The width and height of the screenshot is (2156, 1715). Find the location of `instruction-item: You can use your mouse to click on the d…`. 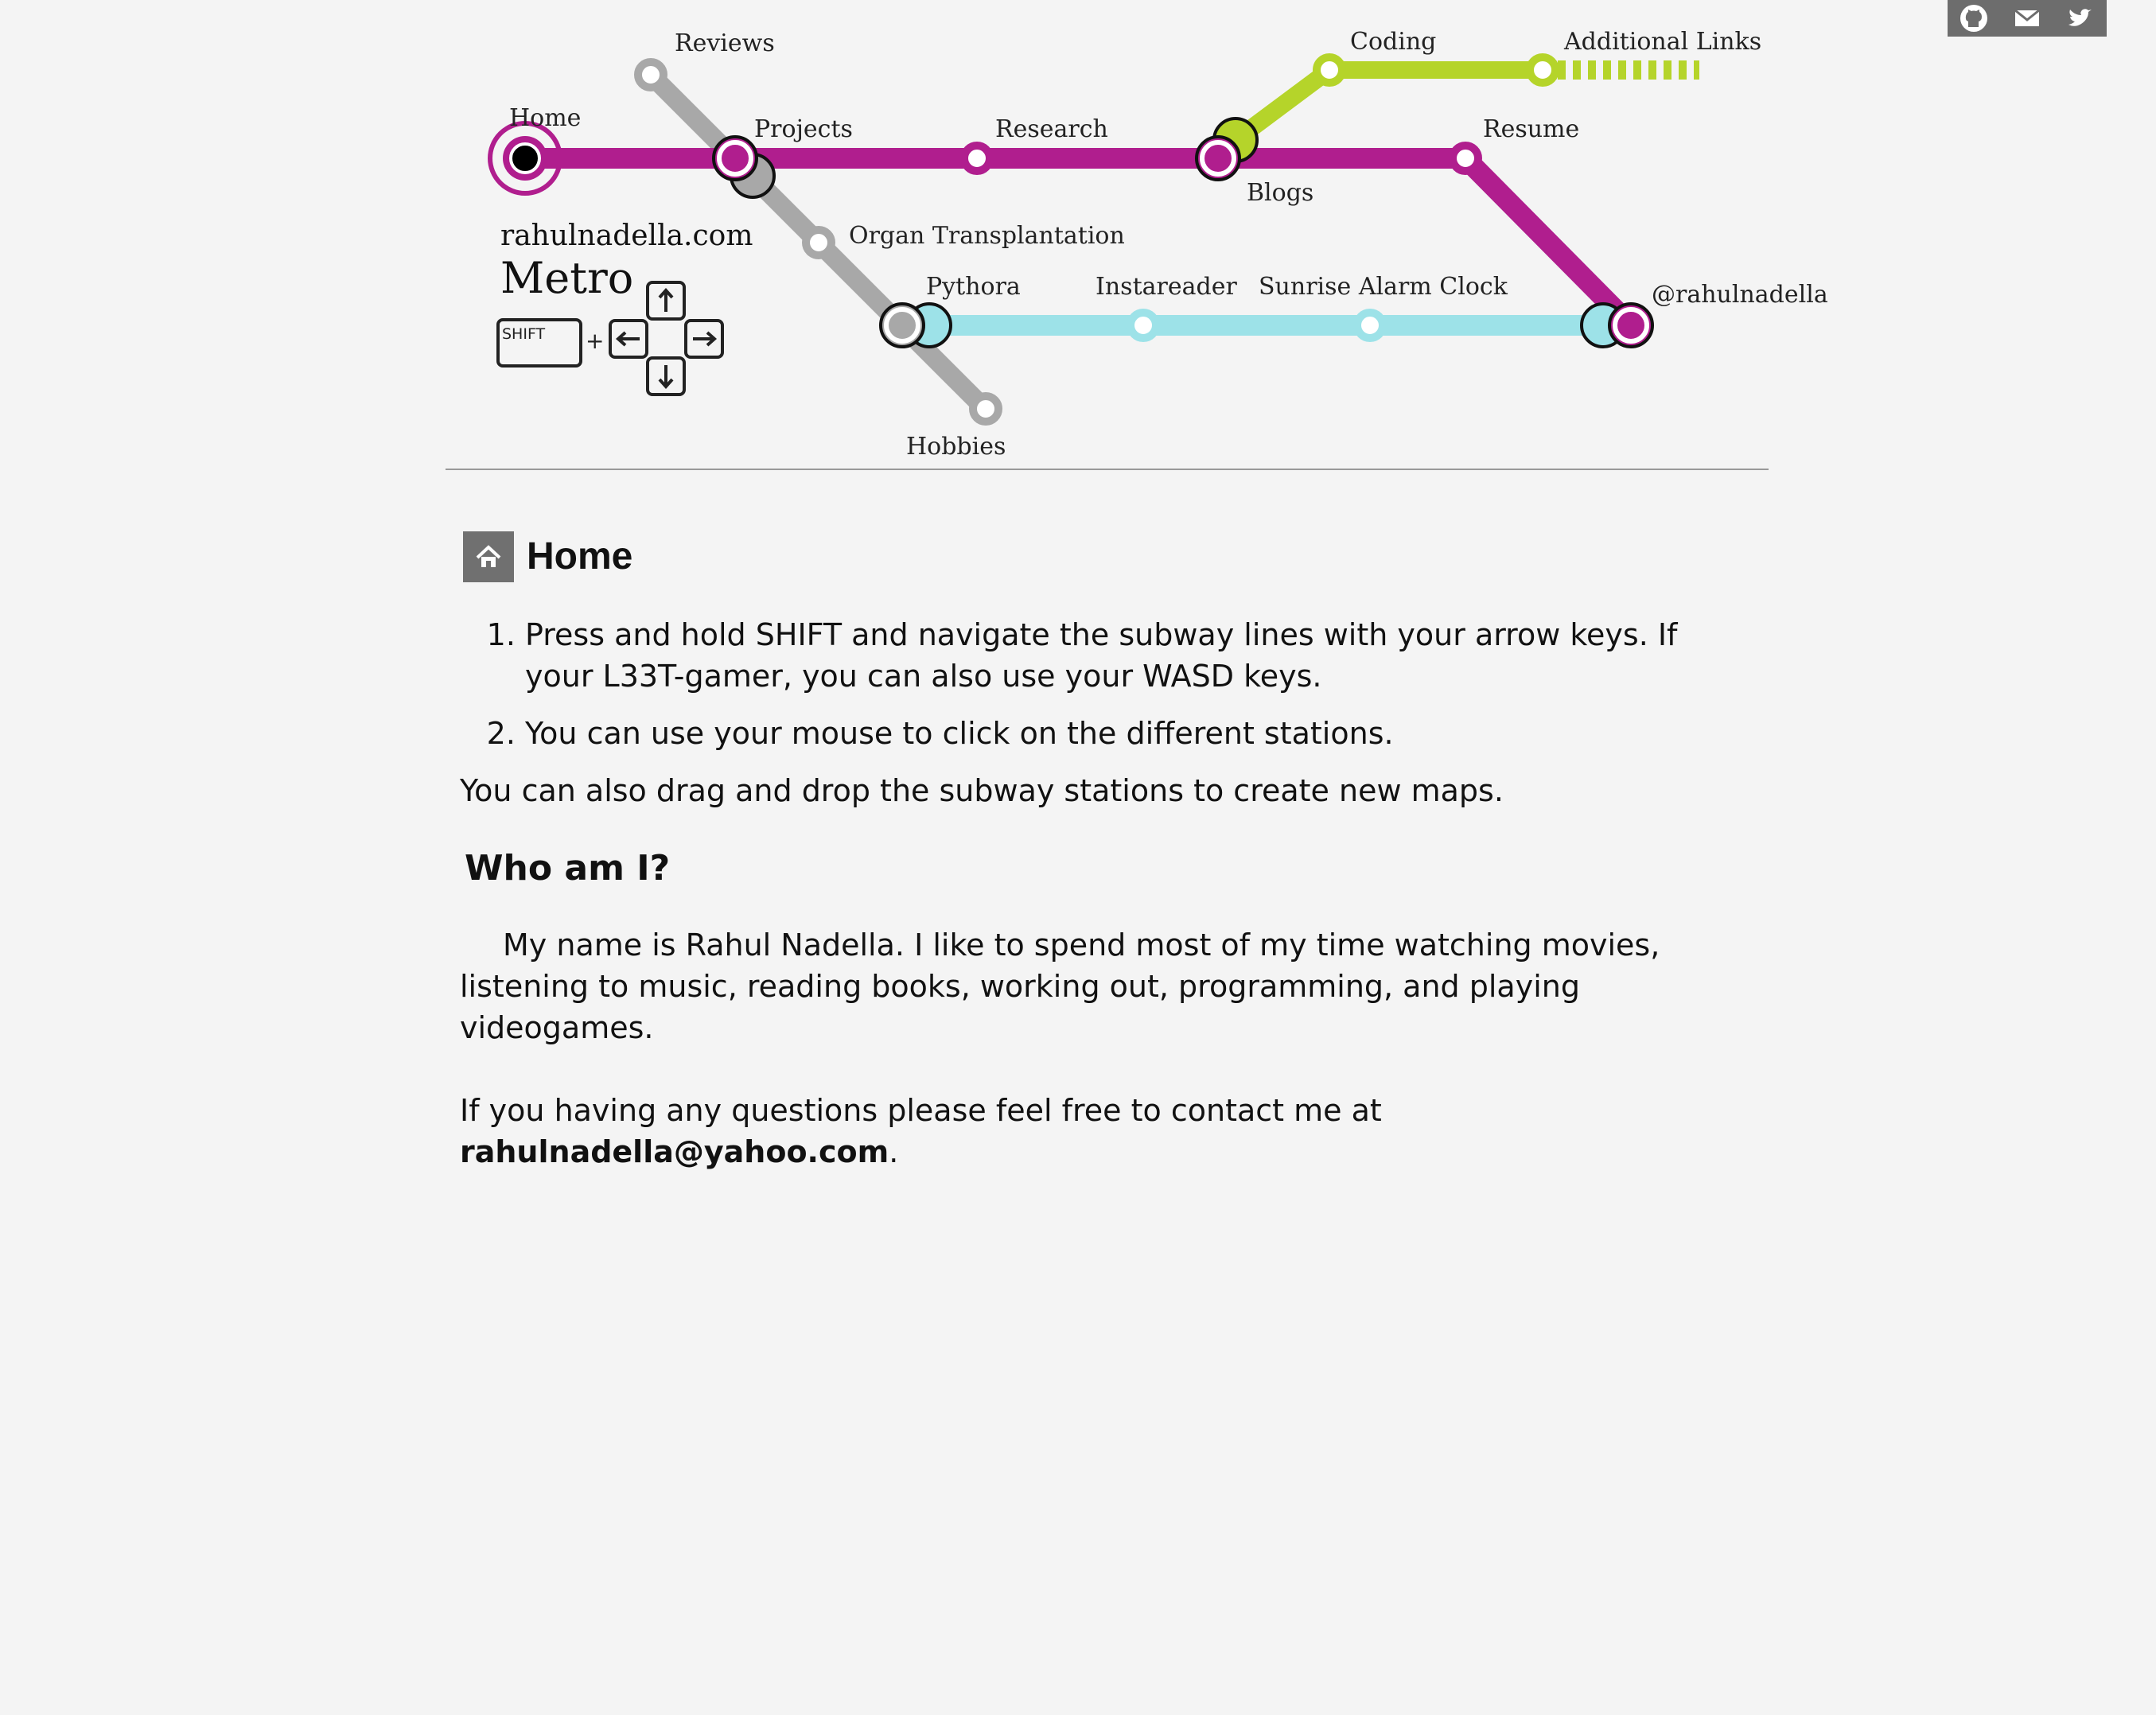

instruction-item: You can use your mouse to click on the d… is located at coordinates (1113, 733).